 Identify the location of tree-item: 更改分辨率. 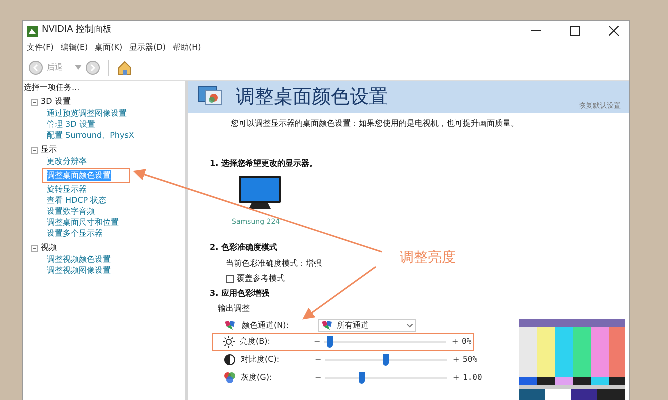
(67, 161).